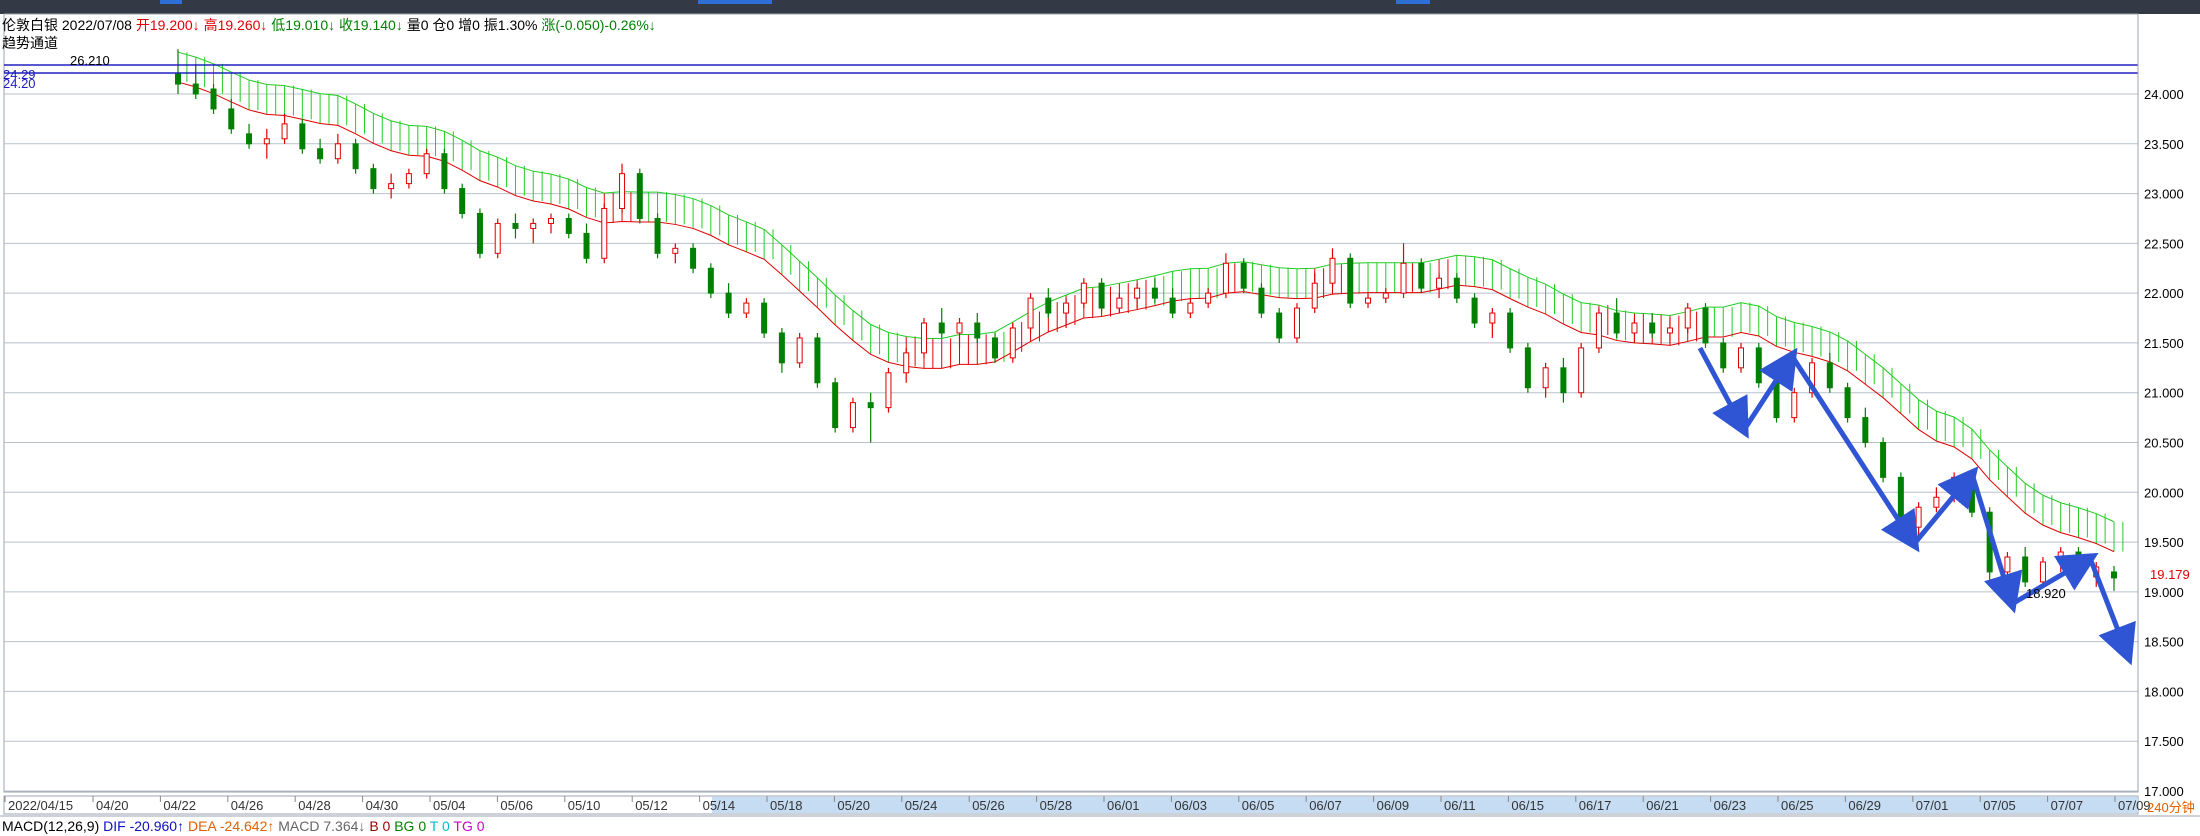 The width and height of the screenshot is (2200, 836). Describe the element at coordinates (1916, 506) in the screenshot. I see `trend-arrows` at that location.